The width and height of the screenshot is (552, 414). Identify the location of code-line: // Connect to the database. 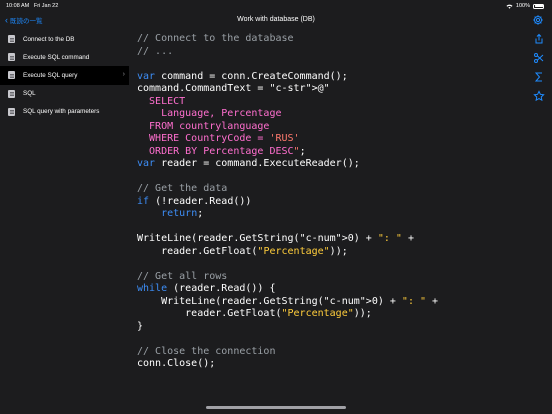
(215, 38).